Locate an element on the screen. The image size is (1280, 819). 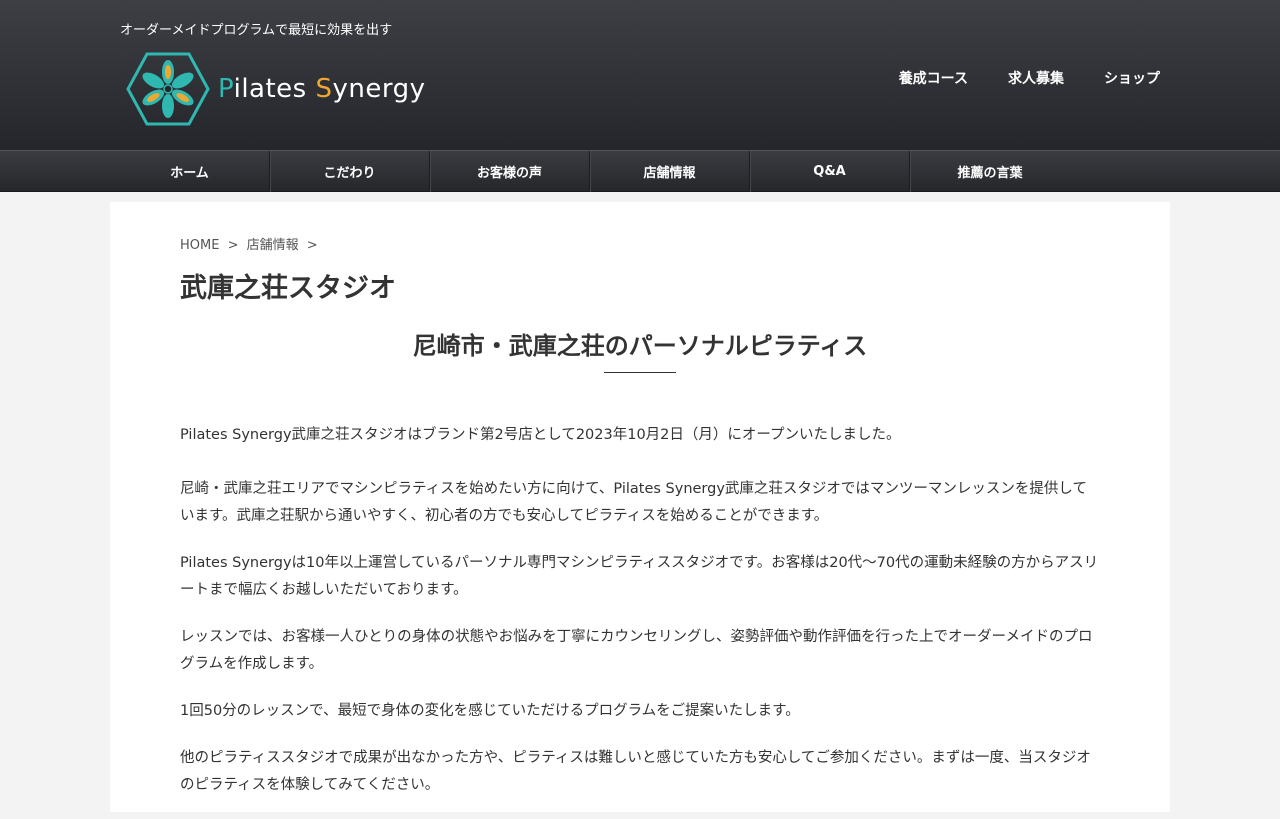
main-nav-faq: Q&A is located at coordinates (830, 171).